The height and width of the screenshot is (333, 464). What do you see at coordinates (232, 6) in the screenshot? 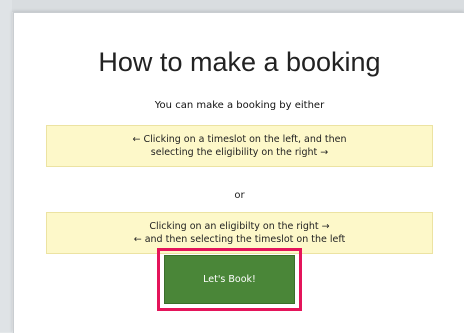
I see `backdrop-top-strip` at bounding box center [232, 6].